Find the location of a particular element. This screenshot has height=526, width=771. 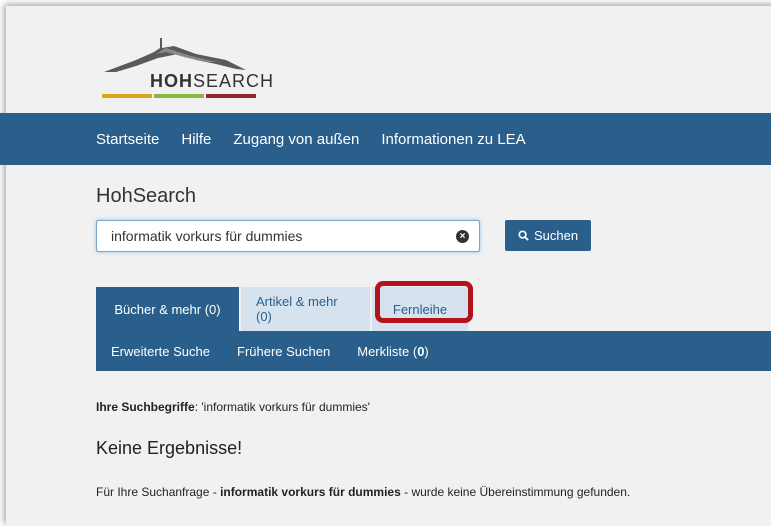

nav-item-hilfe: Hilfe is located at coordinates (196, 139).